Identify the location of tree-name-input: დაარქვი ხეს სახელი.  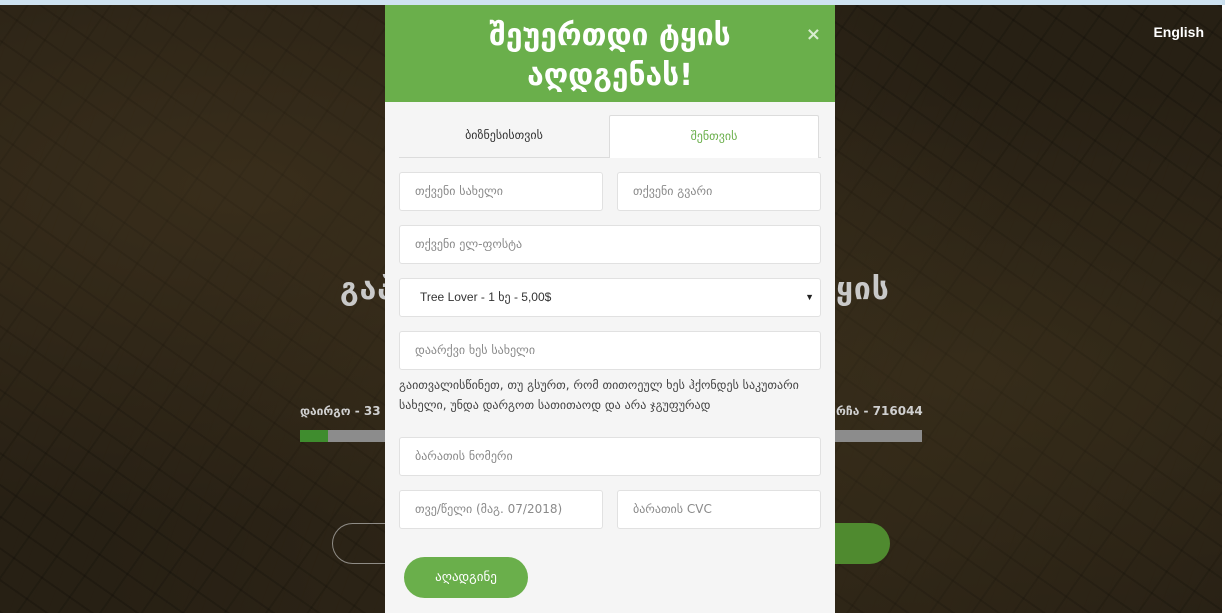
(610, 350).